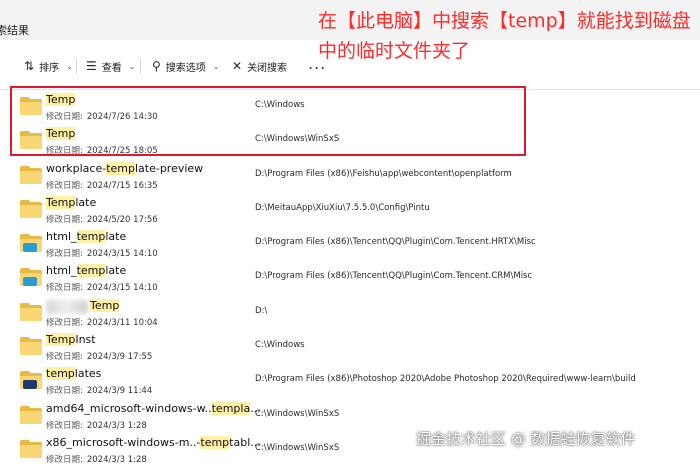 The width and height of the screenshot is (700, 467). I want to click on folder-path: D:\MeitauApp\XiuXiu\7.5.5.0\Config\Pintu, so click(342, 208).